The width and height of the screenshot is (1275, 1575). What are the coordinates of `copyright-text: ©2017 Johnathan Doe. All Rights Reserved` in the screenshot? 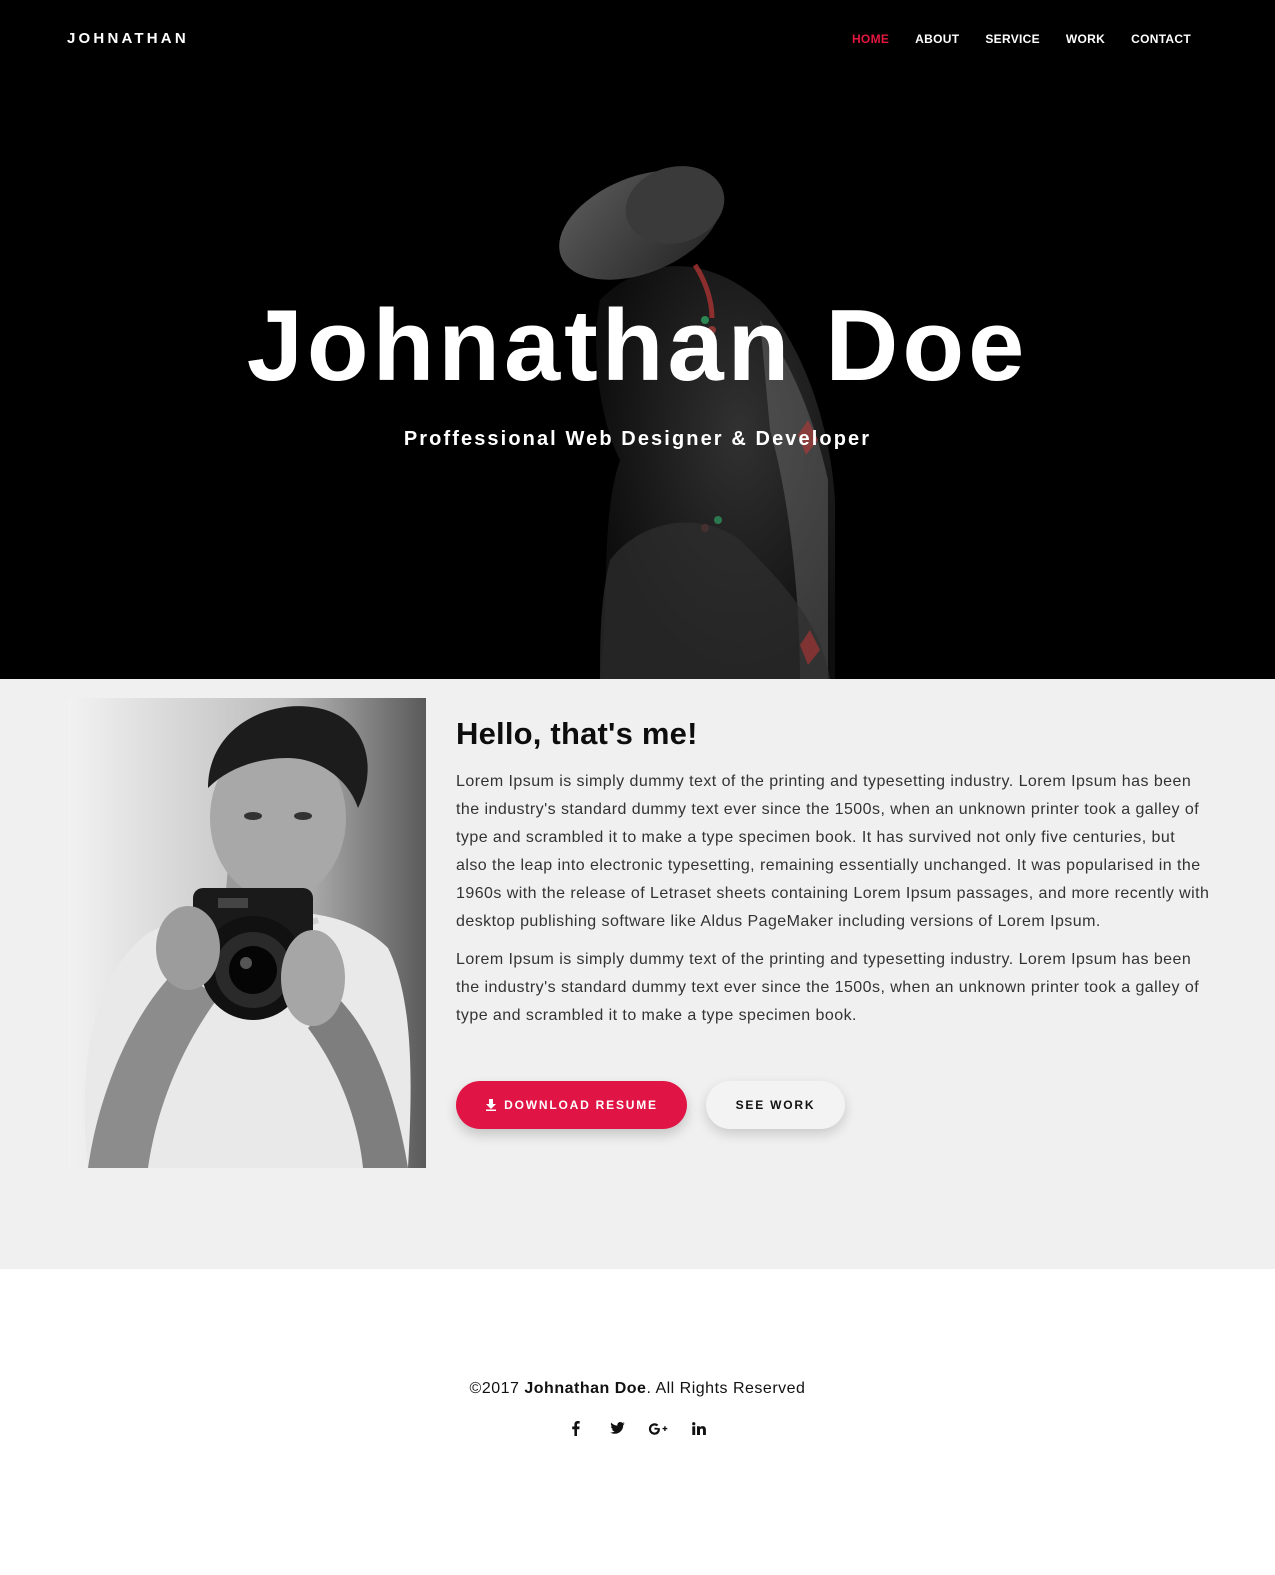 It's located at (637, 1389).